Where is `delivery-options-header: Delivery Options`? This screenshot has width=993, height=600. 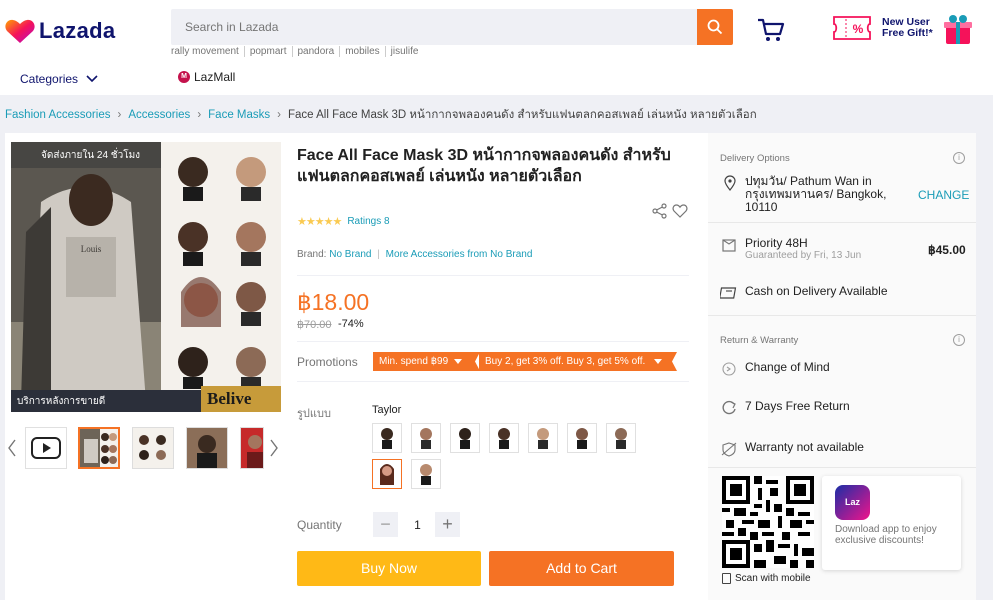
delivery-options-header: Delivery Options is located at coordinates (755, 158).